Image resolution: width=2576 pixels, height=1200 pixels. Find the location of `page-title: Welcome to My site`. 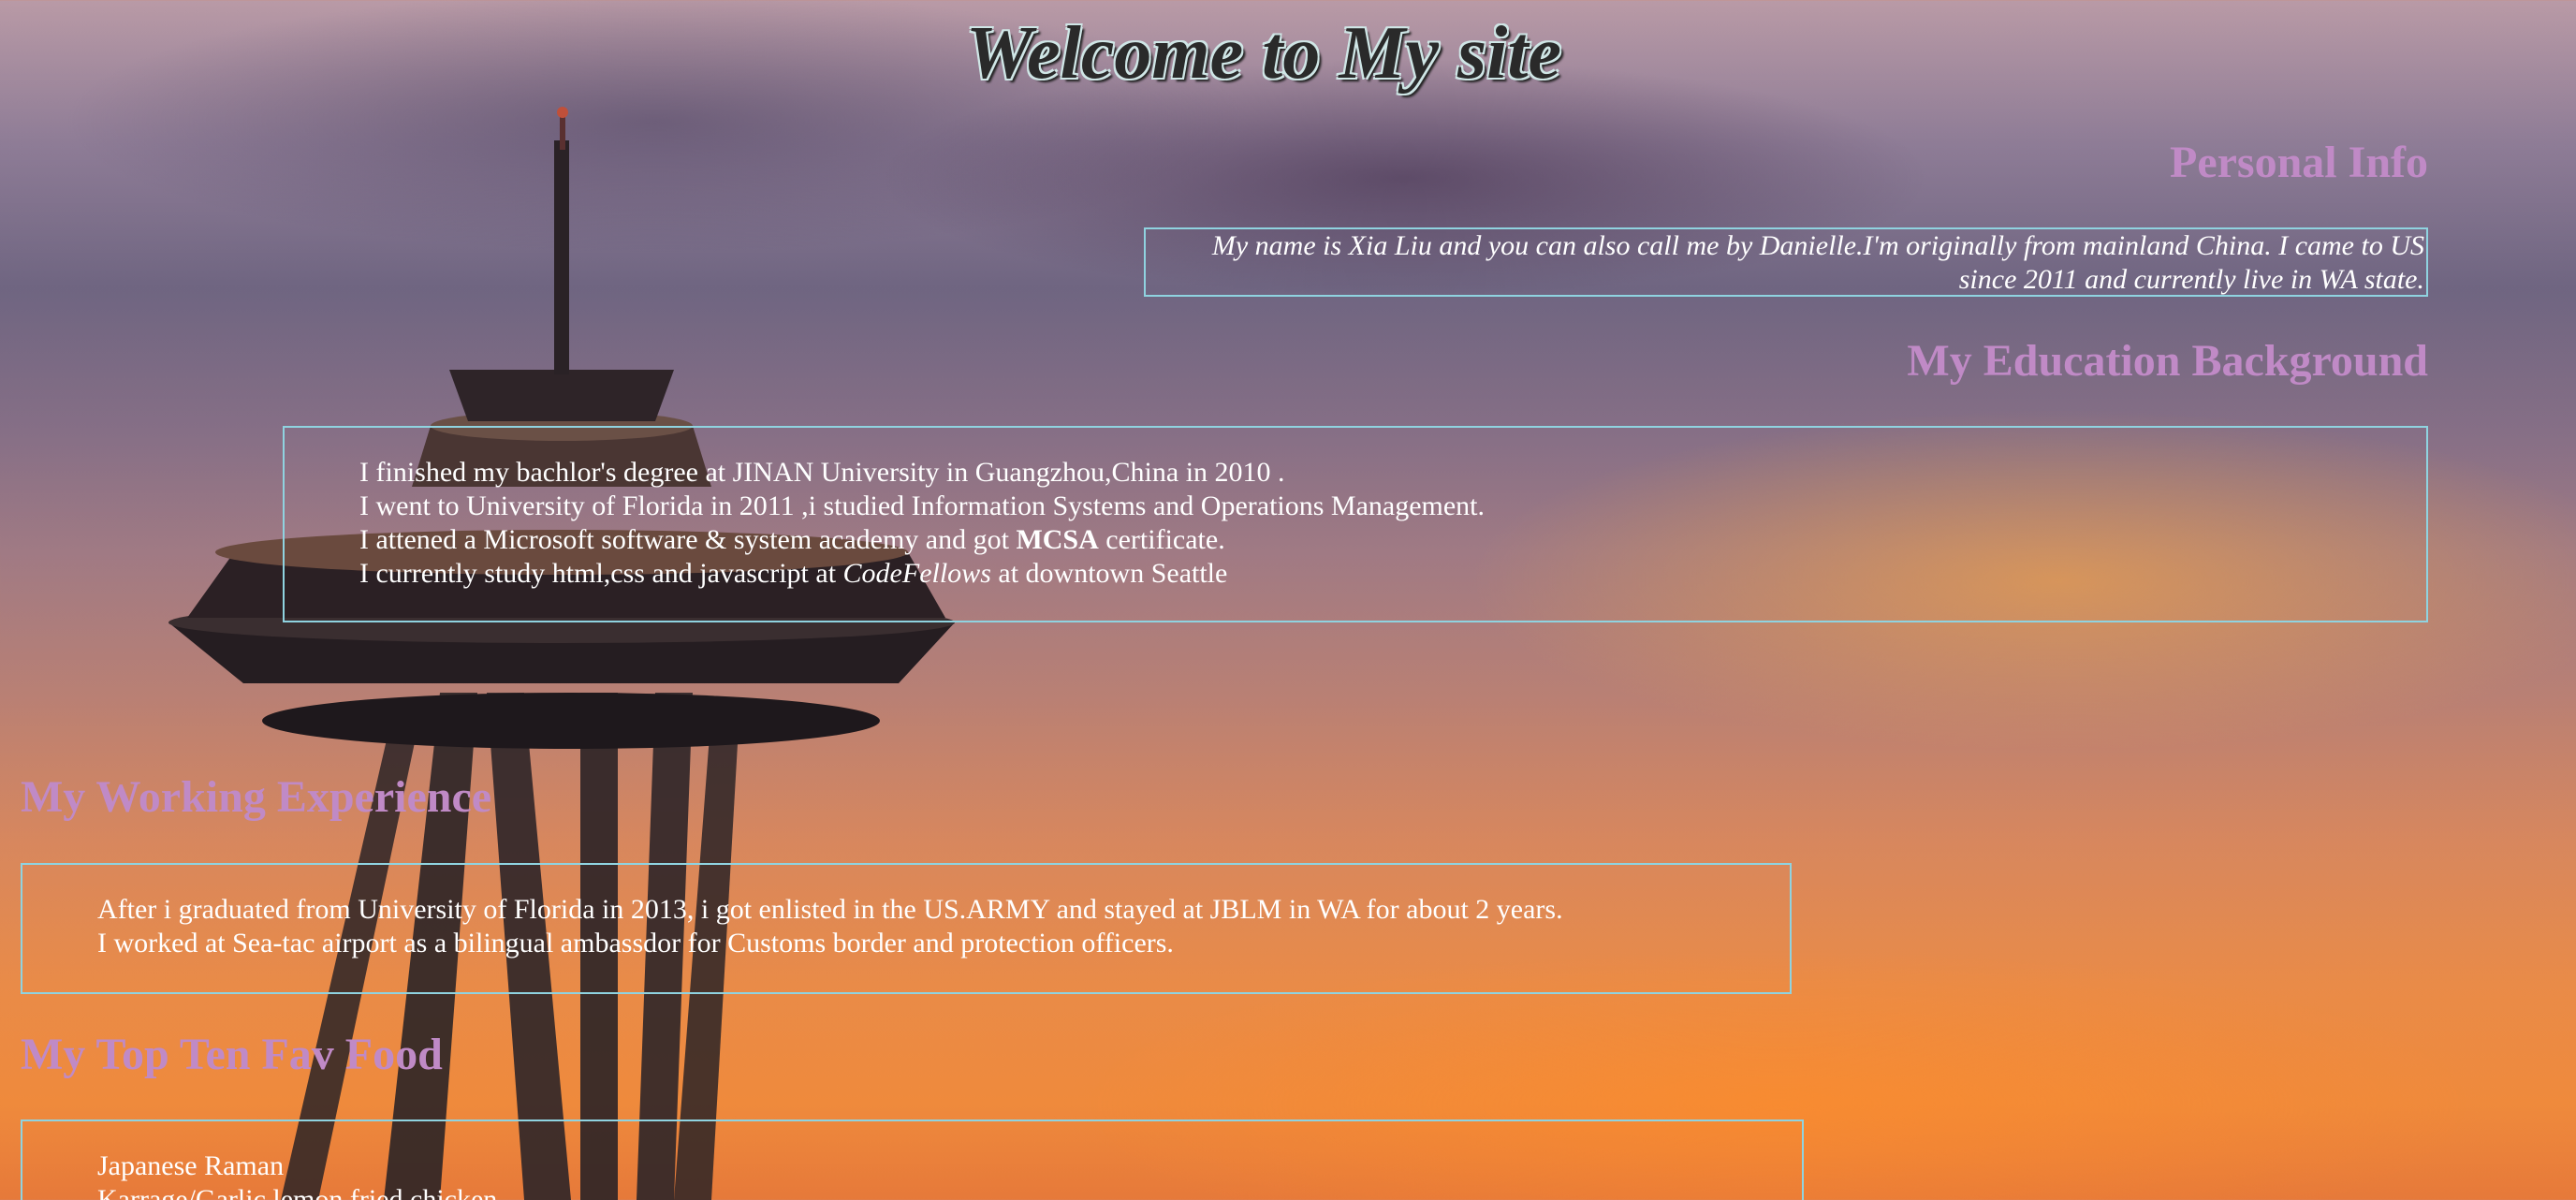

page-title: Welcome to My site is located at coordinates (1263, 53).